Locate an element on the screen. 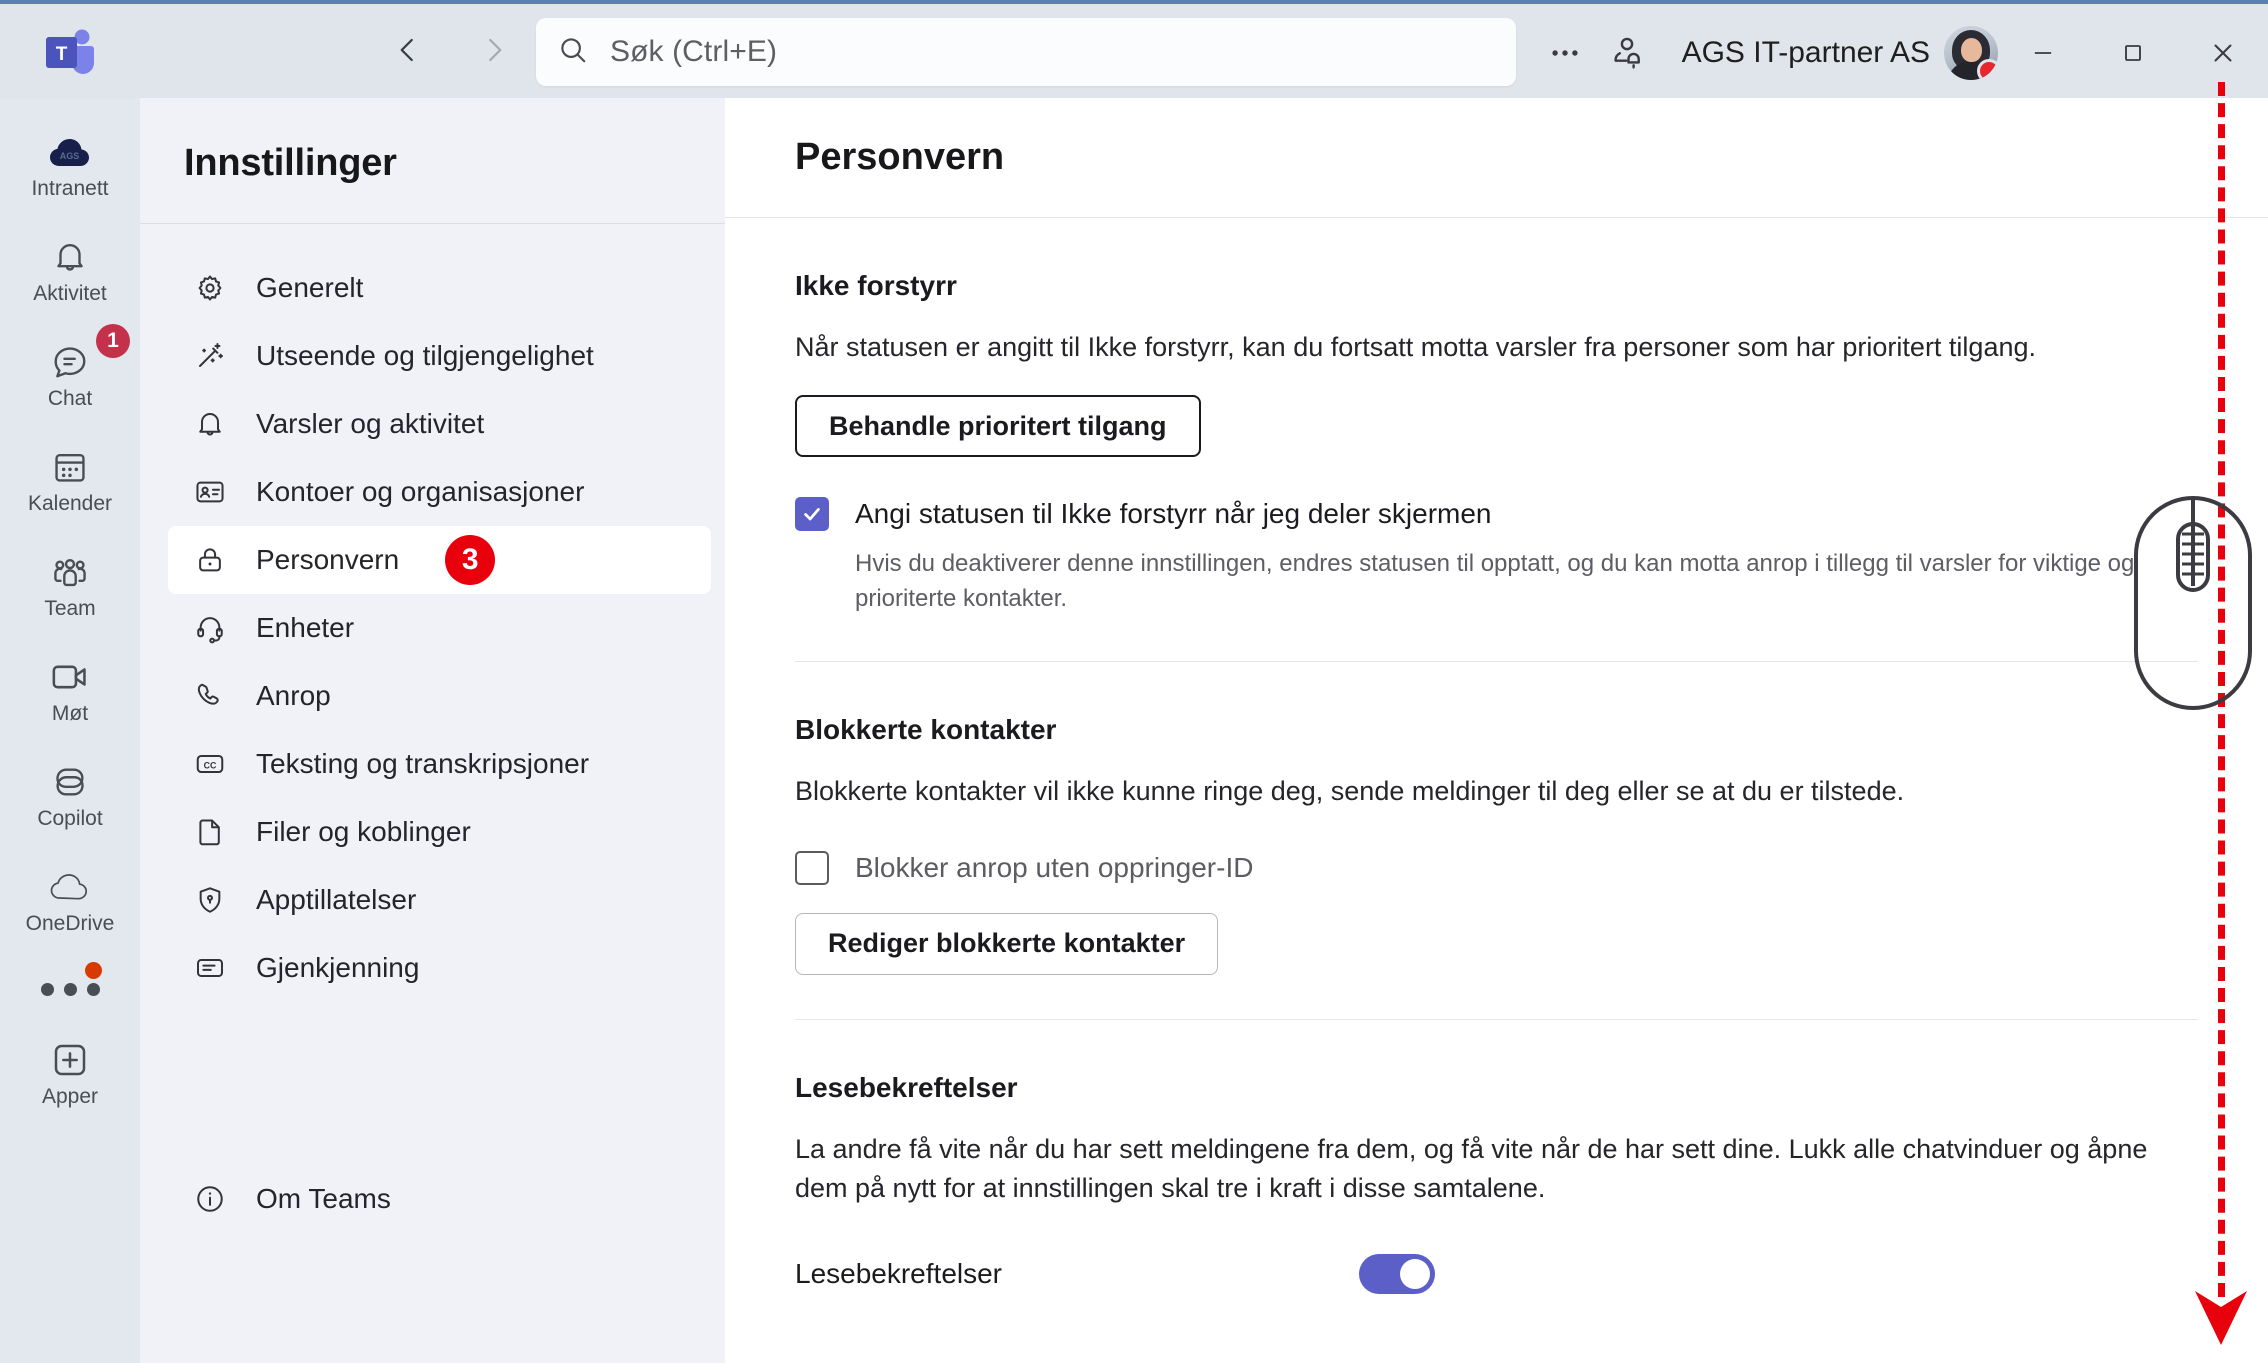 This screenshot has width=2268, height=1363. shield-key-icon is located at coordinates (210, 900).